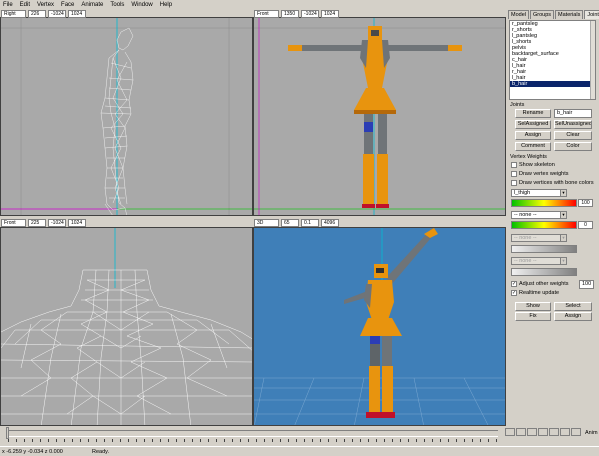 This screenshot has width=599, height=456. Describe the element at coordinates (45, 5) in the screenshot. I see `menu-vertex: Vertex` at that location.